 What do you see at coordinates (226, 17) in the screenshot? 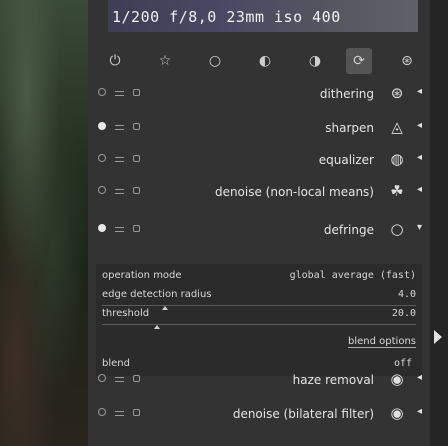
I see `exif-info: 1/200 f/8,0 23mm iso 400` at bounding box center [226, 17].